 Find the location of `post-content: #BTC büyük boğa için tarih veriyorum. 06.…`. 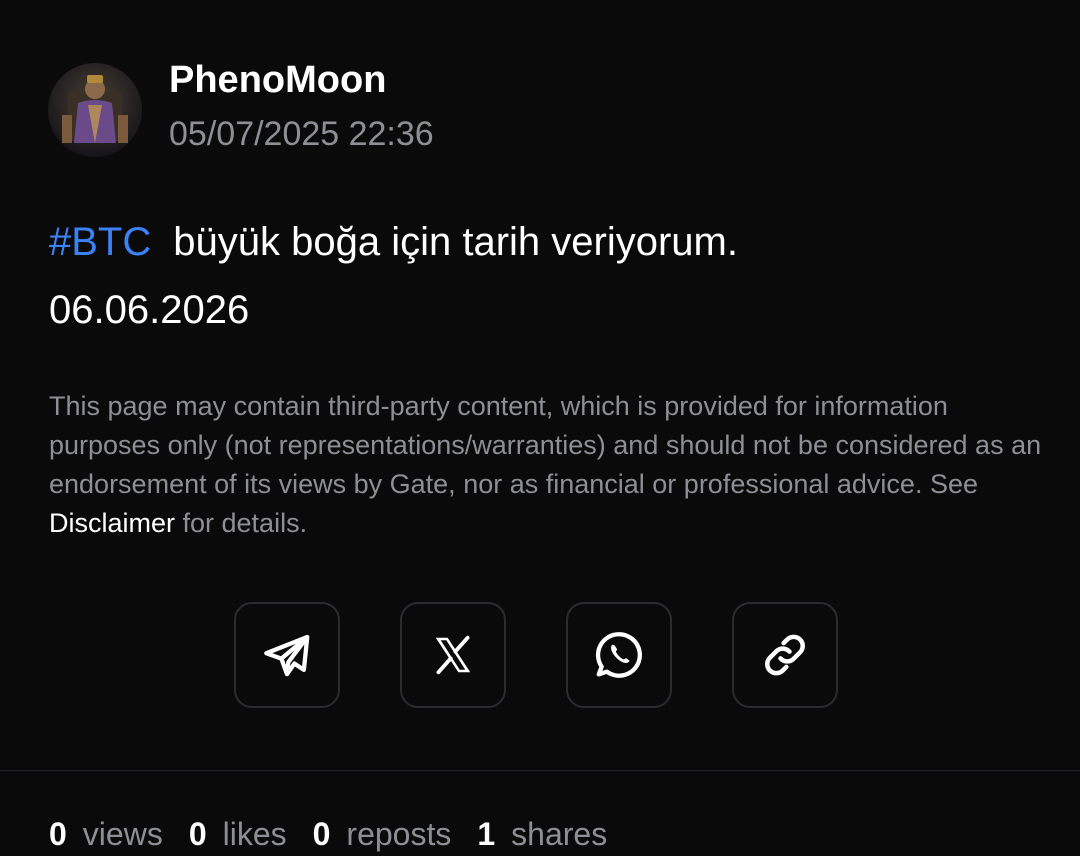

post-content: #BTC büyük boğa için tarih veriyorum. 06.… is located at coordinates (544, 276).